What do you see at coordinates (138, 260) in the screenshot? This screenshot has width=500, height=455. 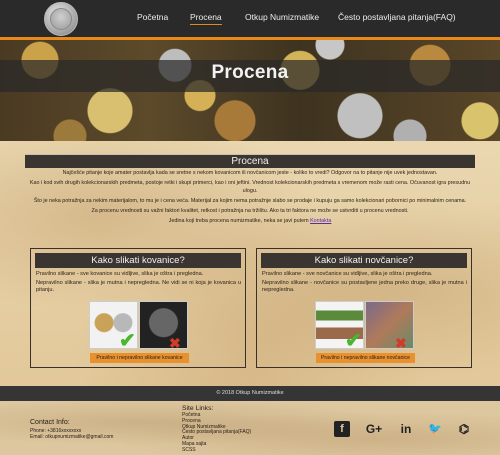 I see `coins-card-title: Kako slikati kovanice?` at bounding box center [138, 260].